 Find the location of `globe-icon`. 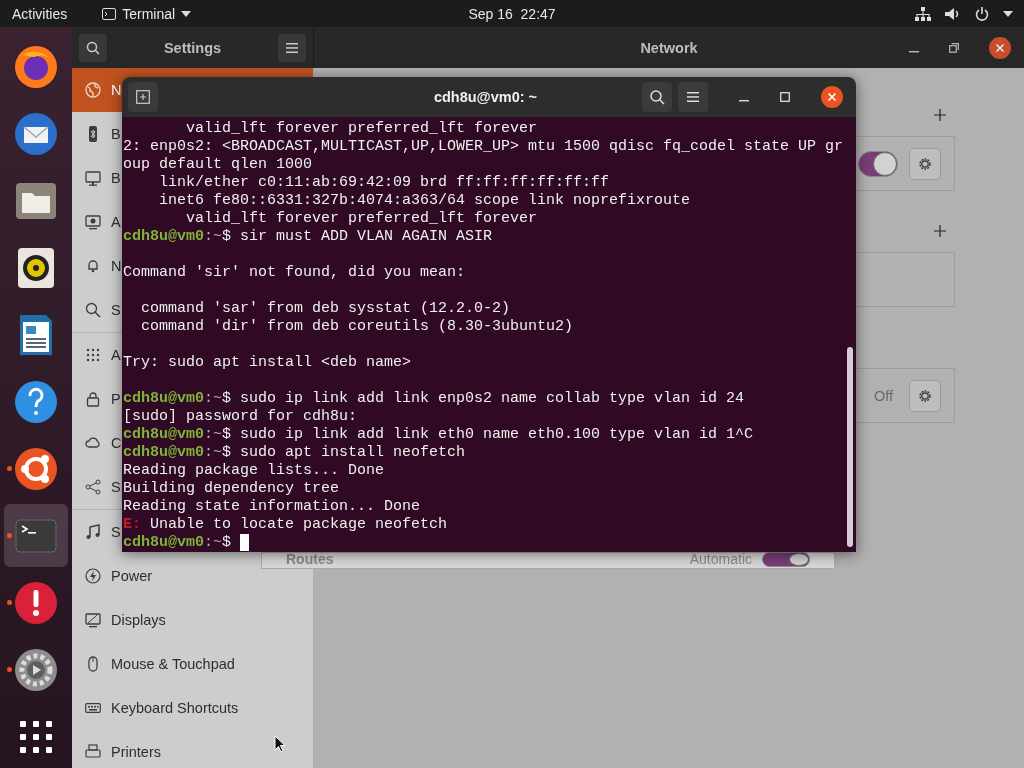

globe-icon is located at coordinates (93, 90).